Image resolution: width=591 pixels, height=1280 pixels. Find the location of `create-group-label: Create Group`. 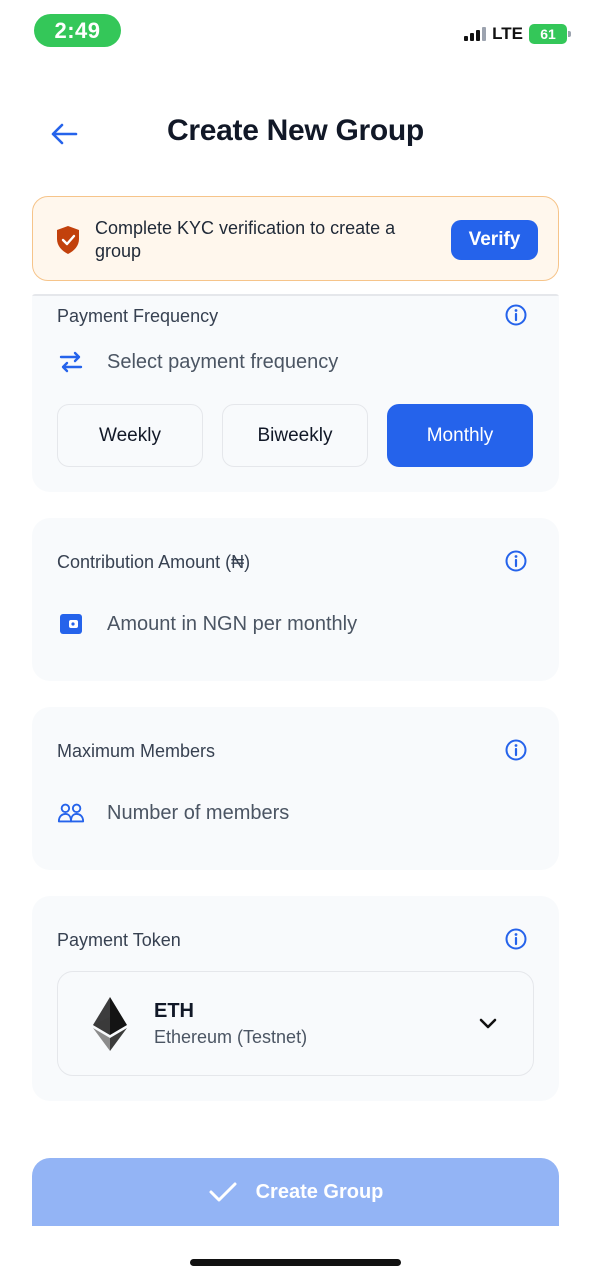

create-group-label: Create Group is located at coordinates (319, 1191).